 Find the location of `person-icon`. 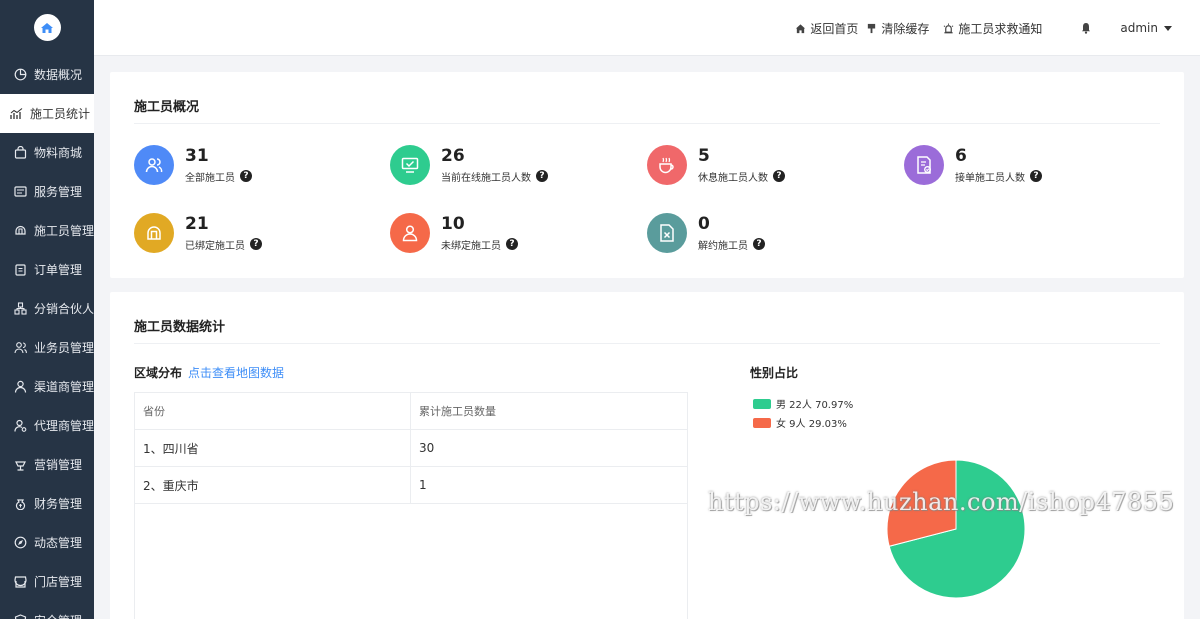

person-icon is located at coordinates (410, 233).